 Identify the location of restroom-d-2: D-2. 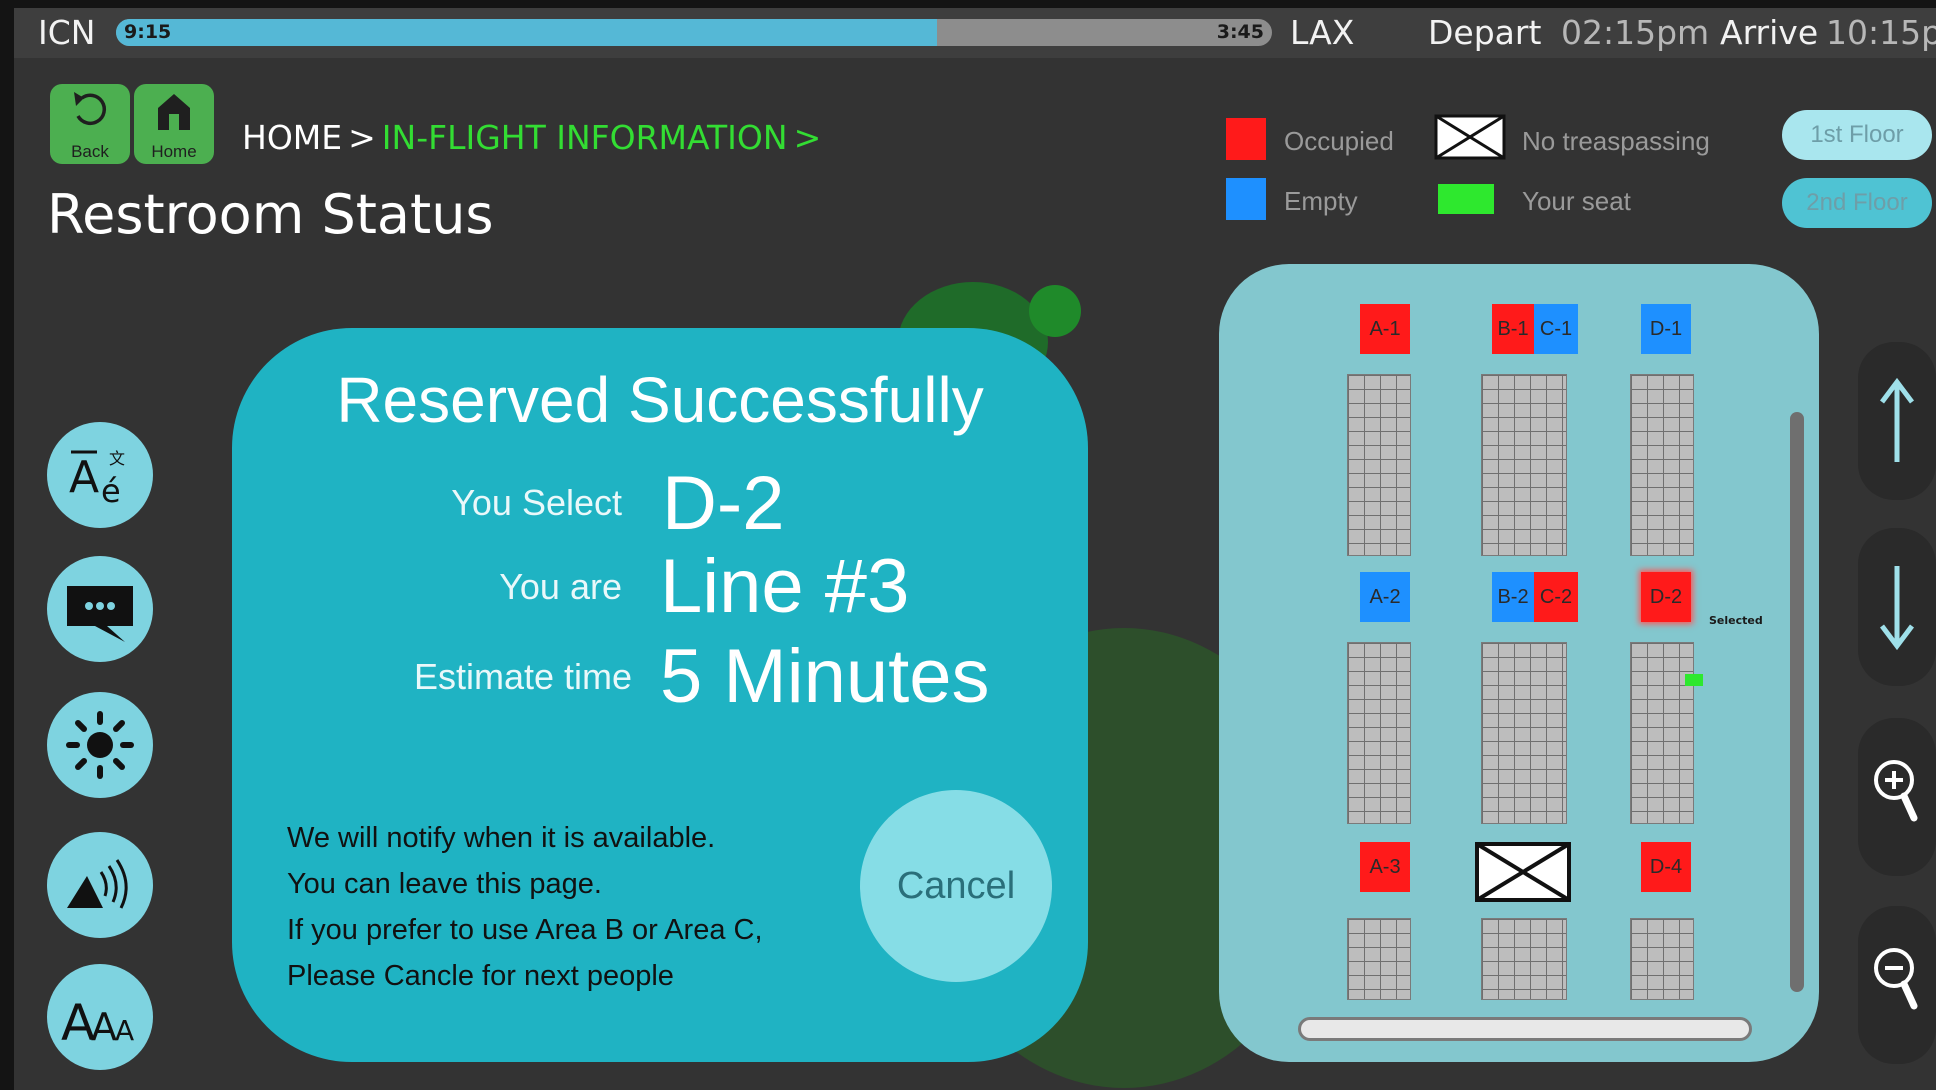
(1666, 597).